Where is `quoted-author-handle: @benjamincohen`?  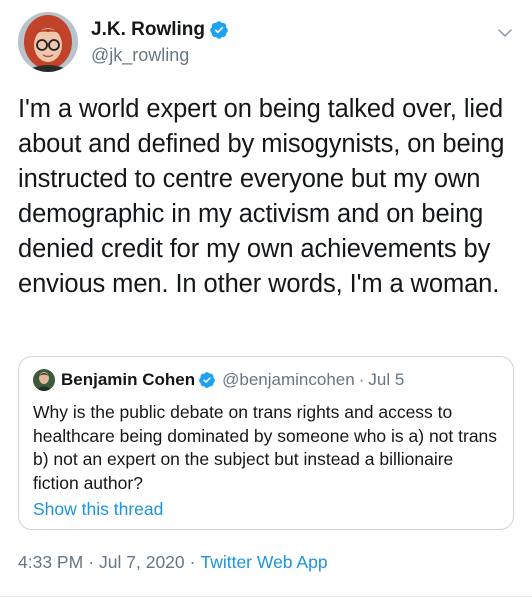 quoted-author-handle: @benjamincohen is located at coordinates (288, 380).